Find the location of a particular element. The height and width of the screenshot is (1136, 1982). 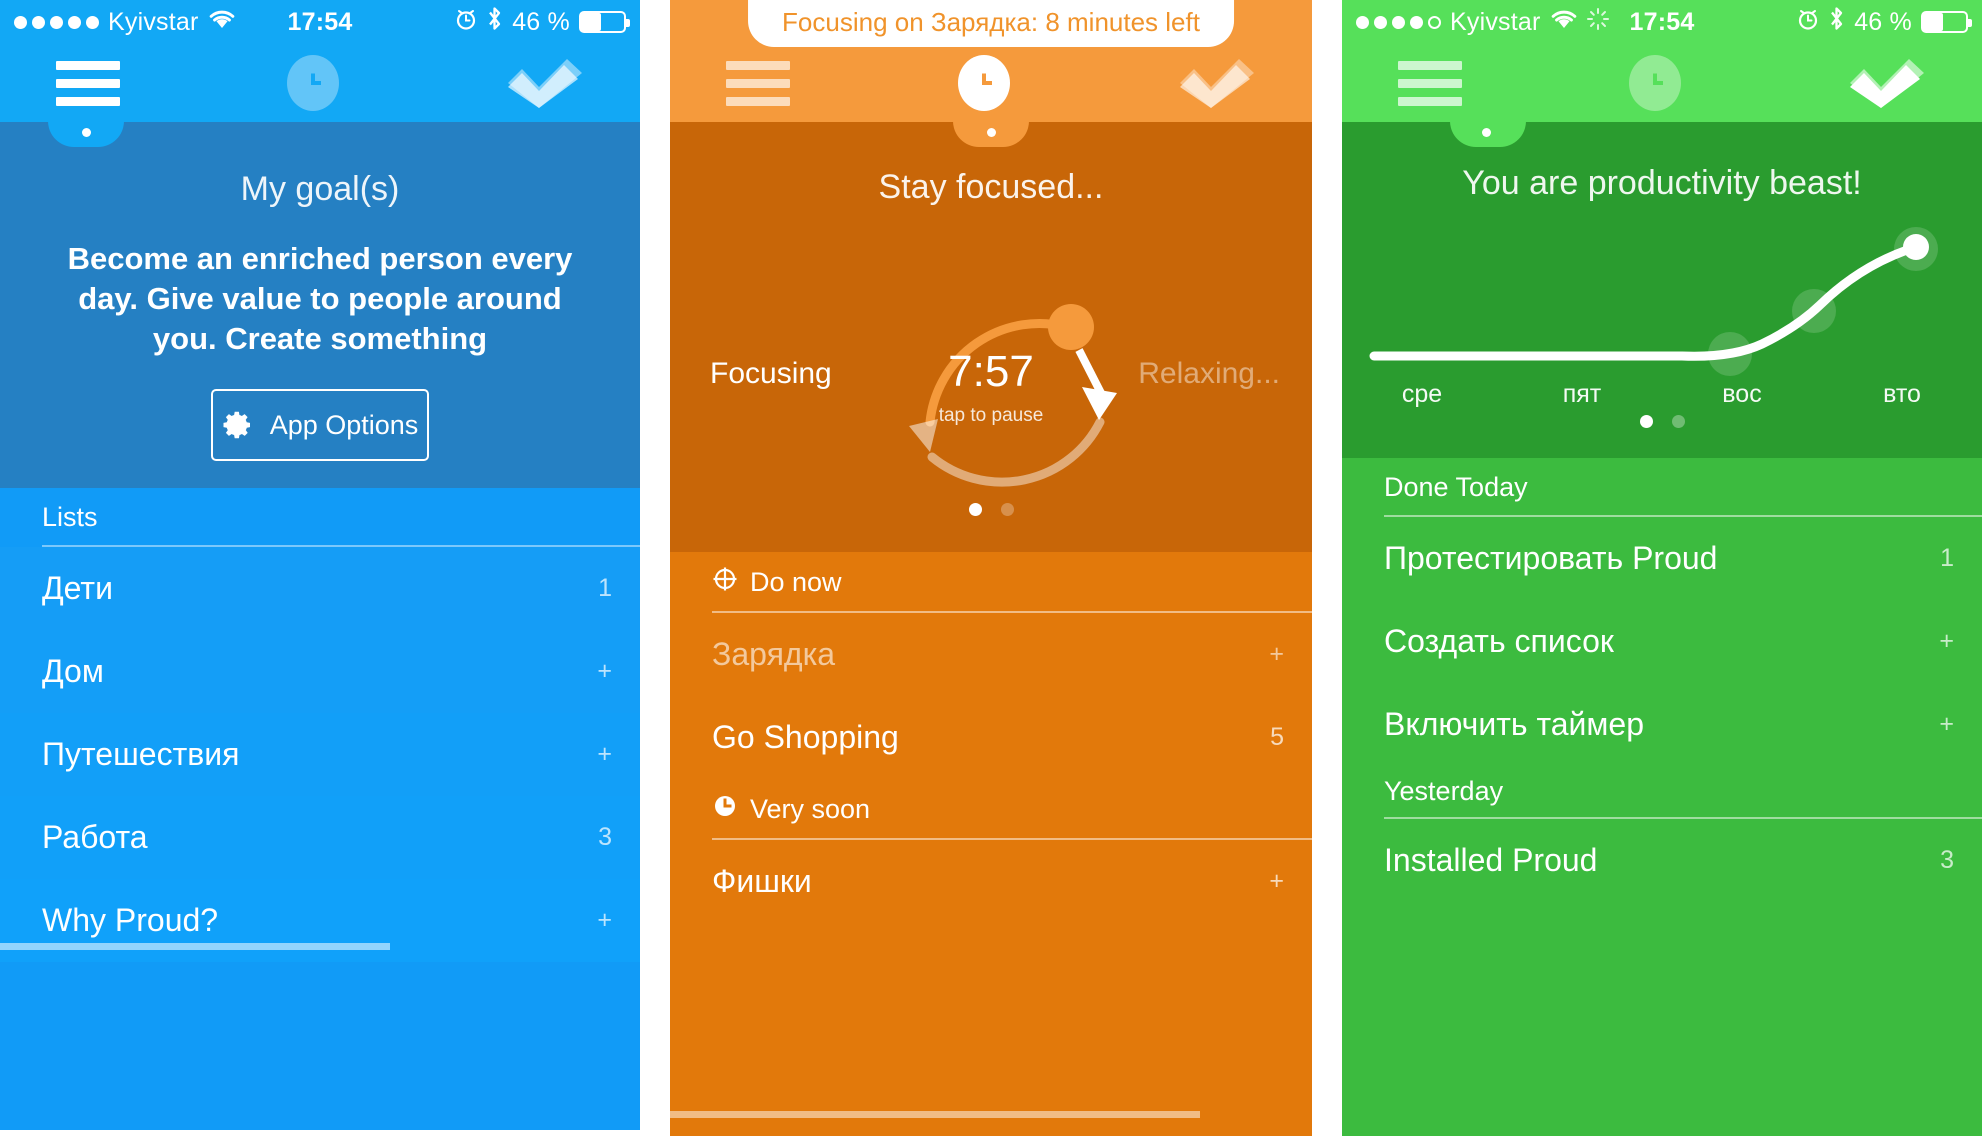

section-header-do-now: Do now is located at coordinates (991, 582).